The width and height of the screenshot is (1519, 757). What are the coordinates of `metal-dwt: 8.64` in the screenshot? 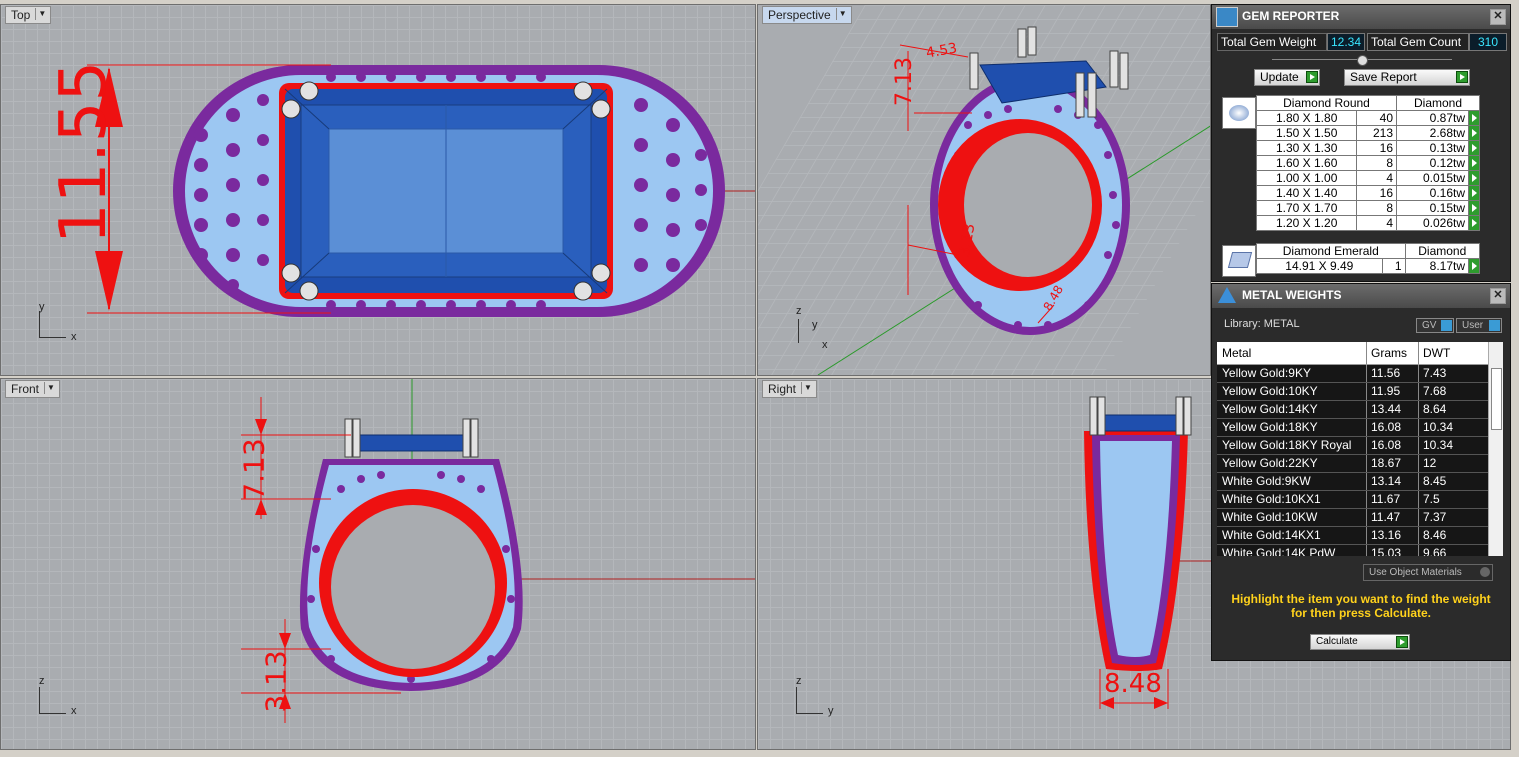 It's located at (1435, 409).